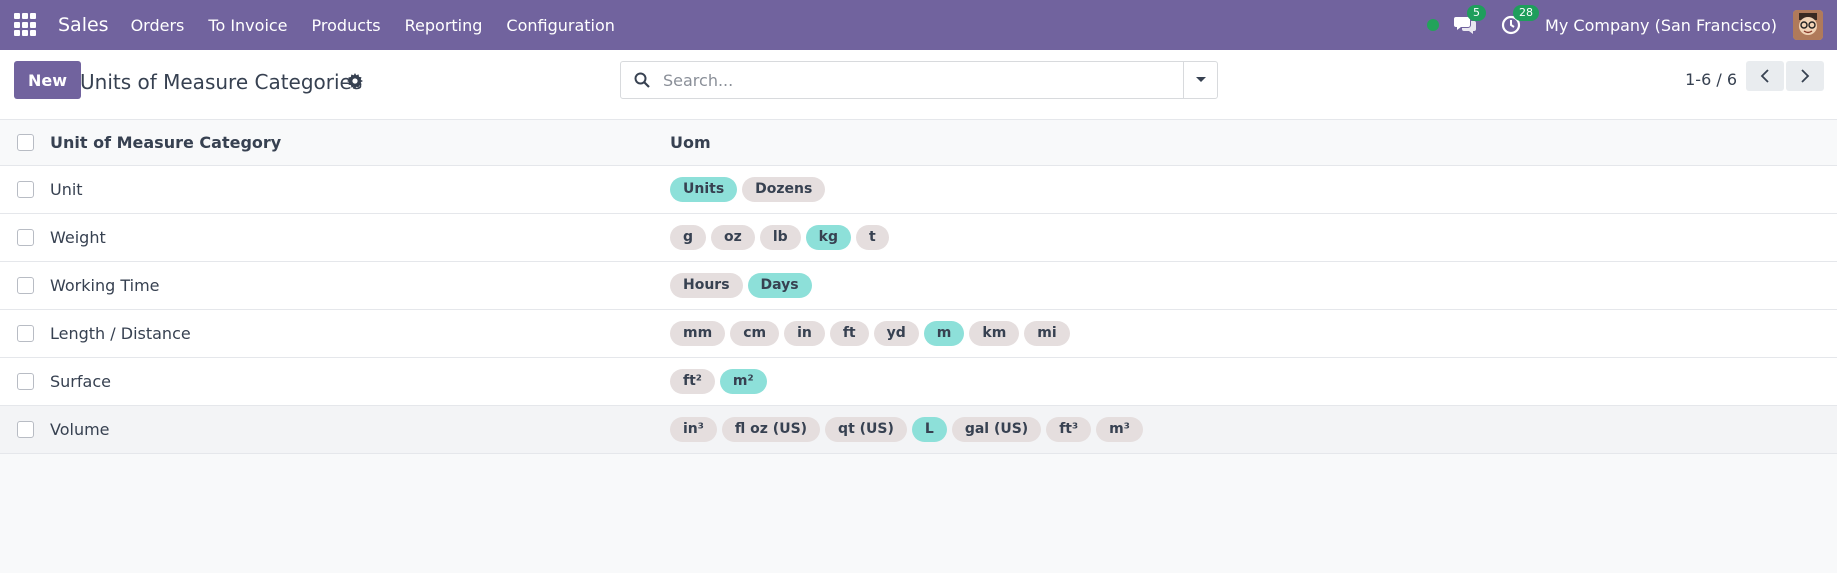 The width and height of the screenshot is (1837, 573). What do you see at coordinates (560, 25) in the screenshot?
I see `menu-configuration: Configuration` at bounding box center [560, 25].